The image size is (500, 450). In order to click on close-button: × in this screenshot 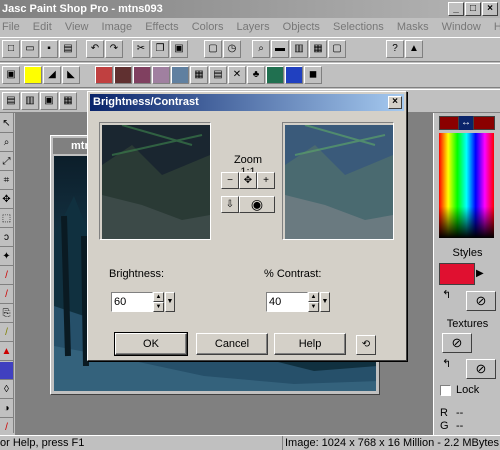, I will do `click(490, 9)`.